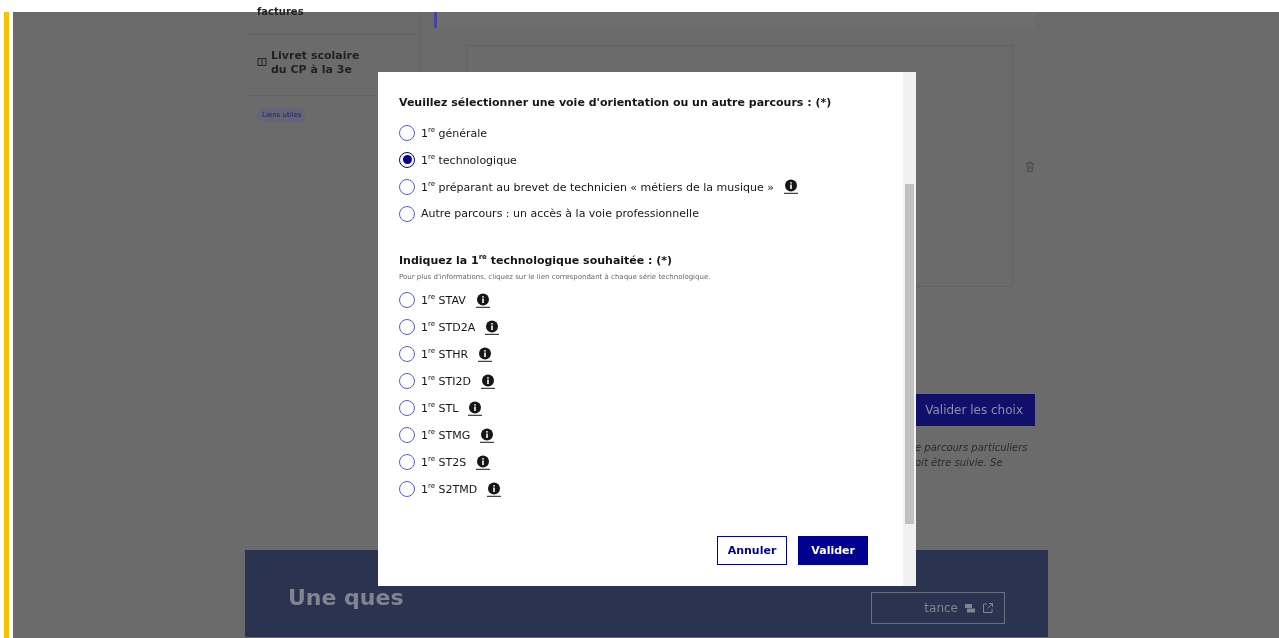 This screenshot has width=1279, height=638. Describe the element at coordinates (446, 381) in the screenshot. I see `option-label: 1$^{re}$ STI2D` at that location.